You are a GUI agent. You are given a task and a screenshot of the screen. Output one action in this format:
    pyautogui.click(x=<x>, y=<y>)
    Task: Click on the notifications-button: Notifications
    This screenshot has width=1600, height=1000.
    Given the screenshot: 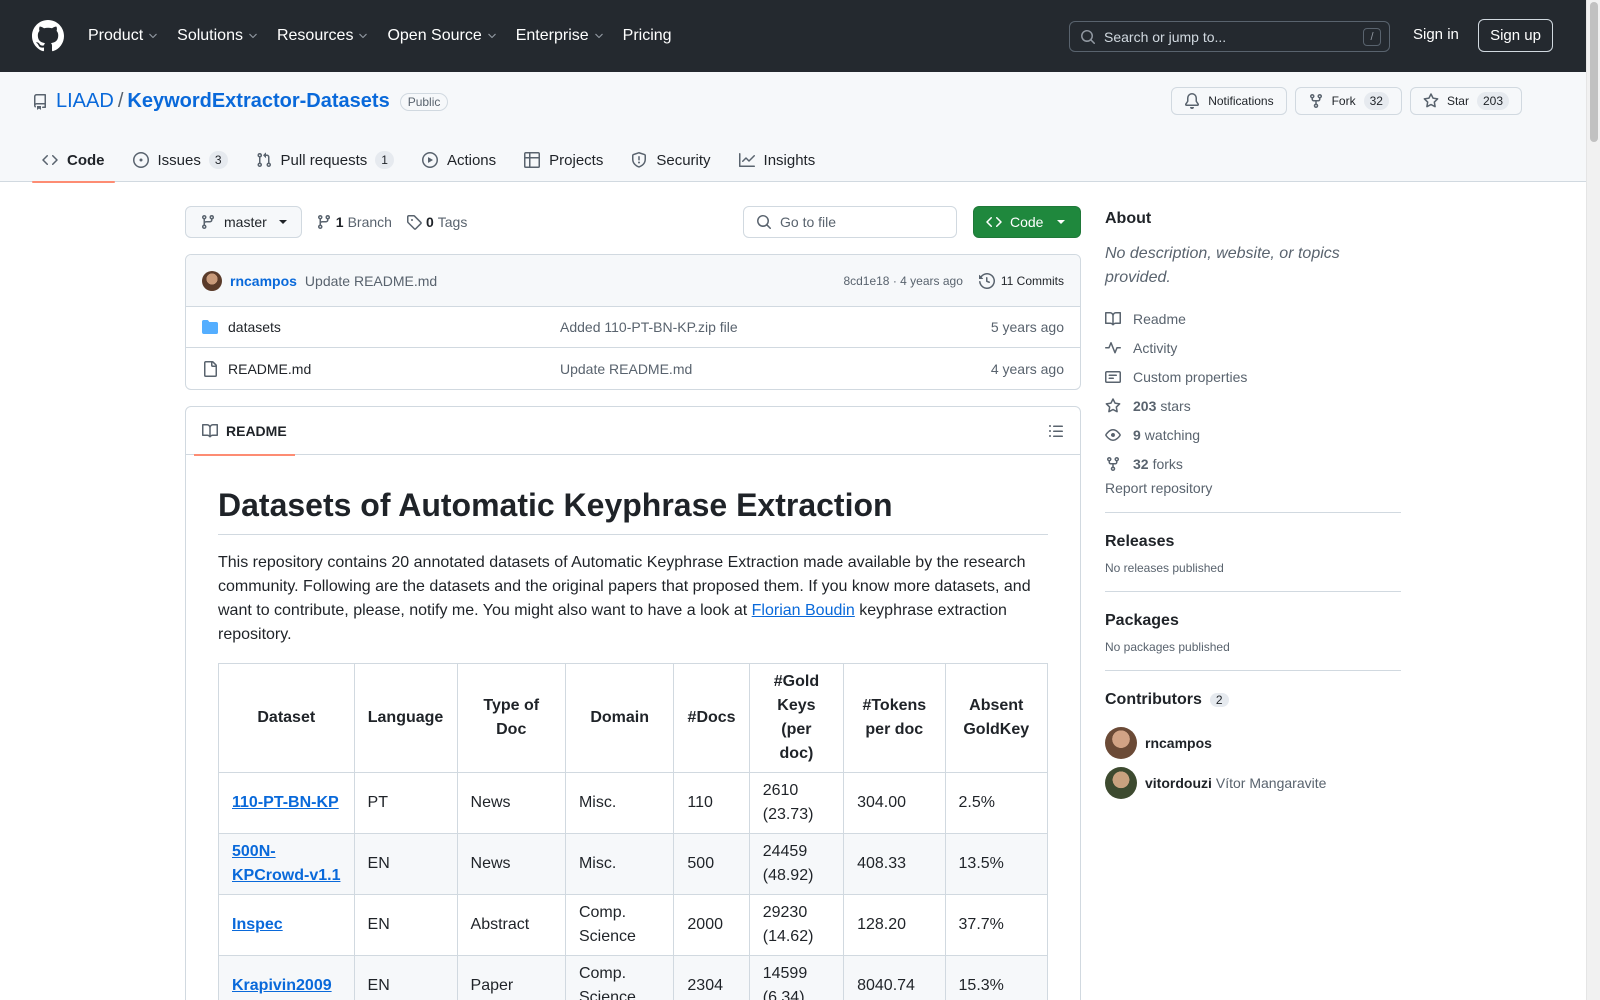 What is the action you would take?
    pyautogui.click(x=1229, y=101)
    